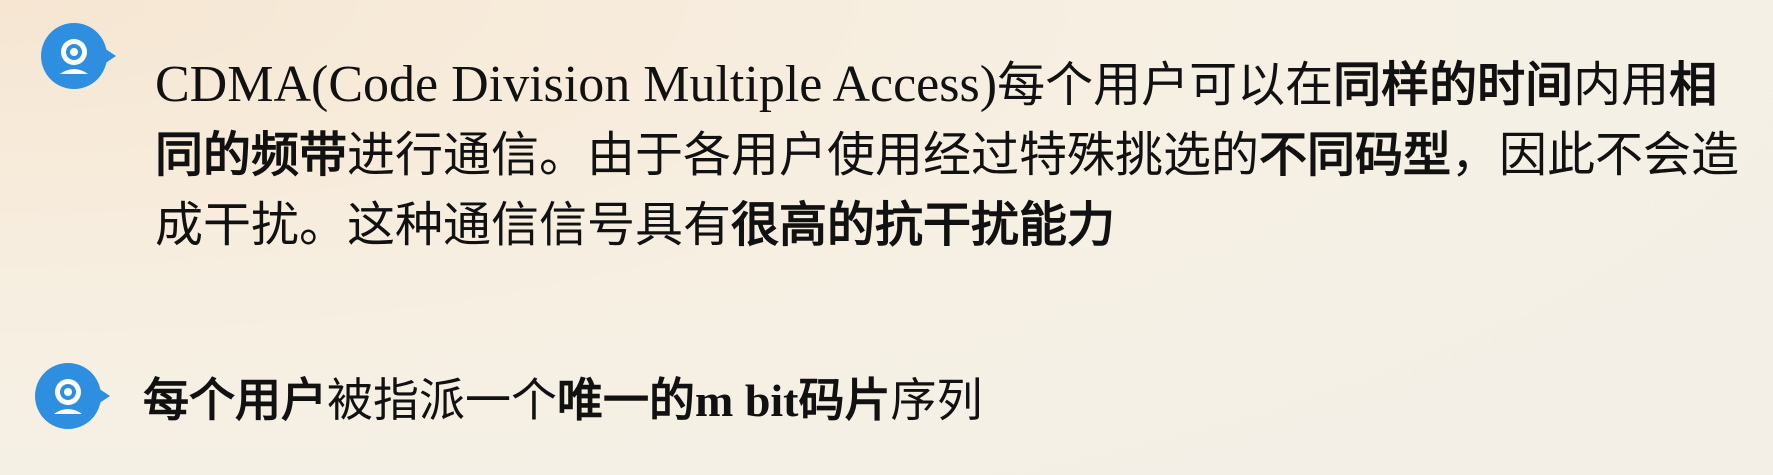  What do you see at coordinates (803, 155) in the screenshot?
I see `text-segment: 进行通信。由于各用户使用经过特殊挑选的` at bounding box center [803, 155].